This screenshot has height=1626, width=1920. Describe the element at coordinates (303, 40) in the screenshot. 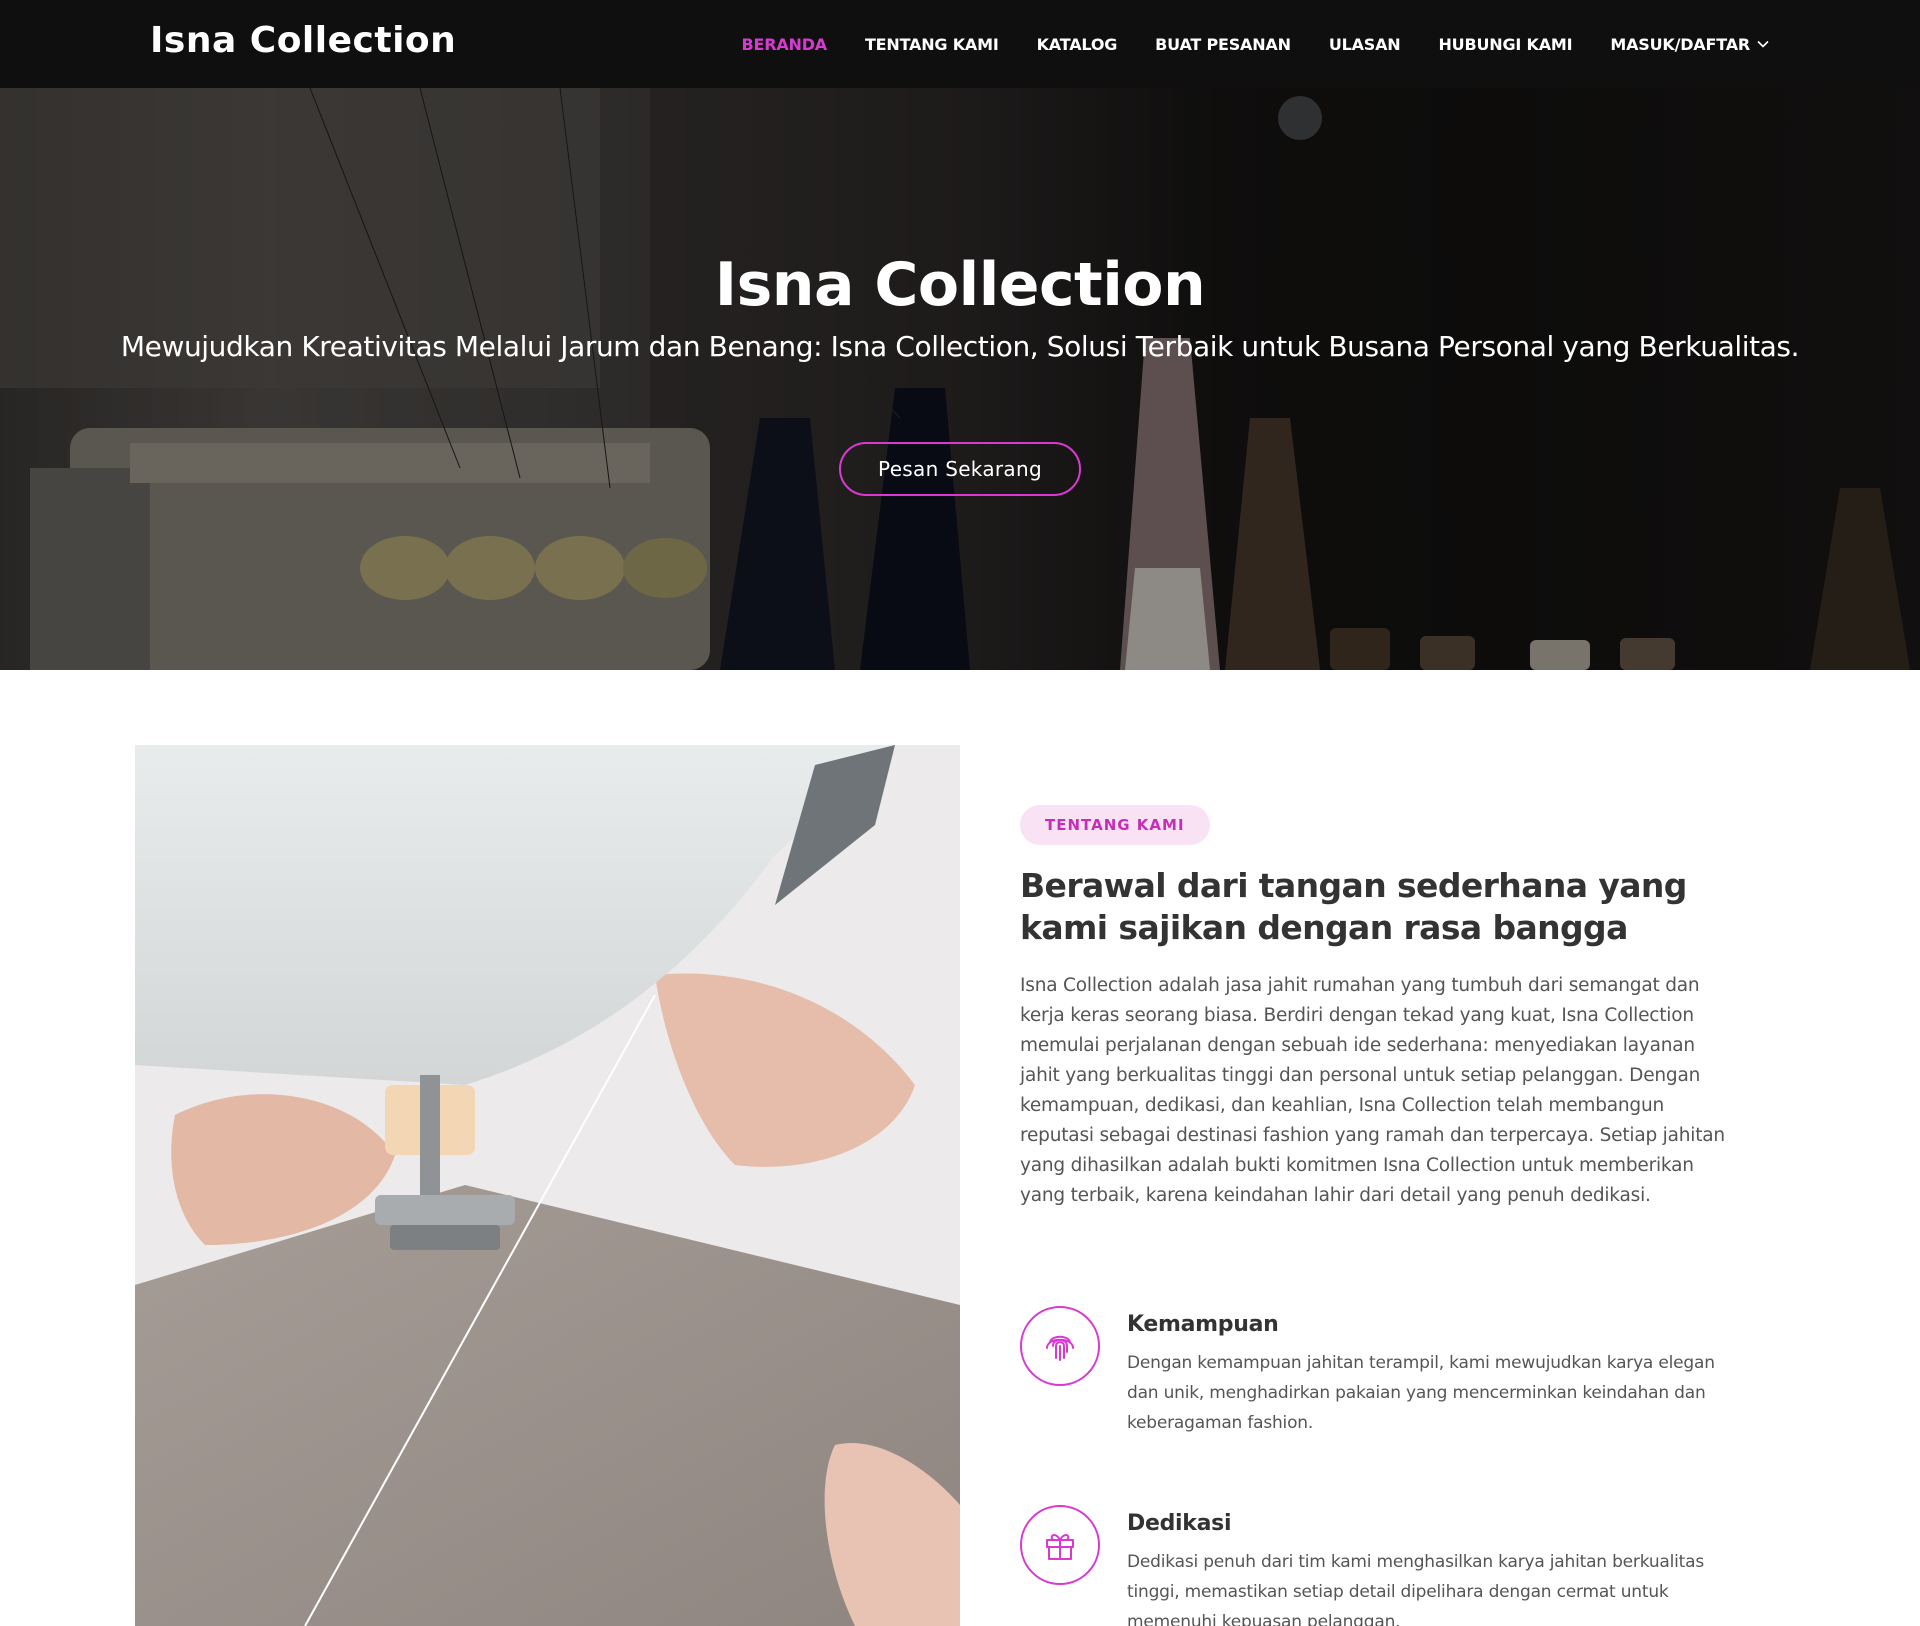

I see `site-logo: Isna Collection` at that location.